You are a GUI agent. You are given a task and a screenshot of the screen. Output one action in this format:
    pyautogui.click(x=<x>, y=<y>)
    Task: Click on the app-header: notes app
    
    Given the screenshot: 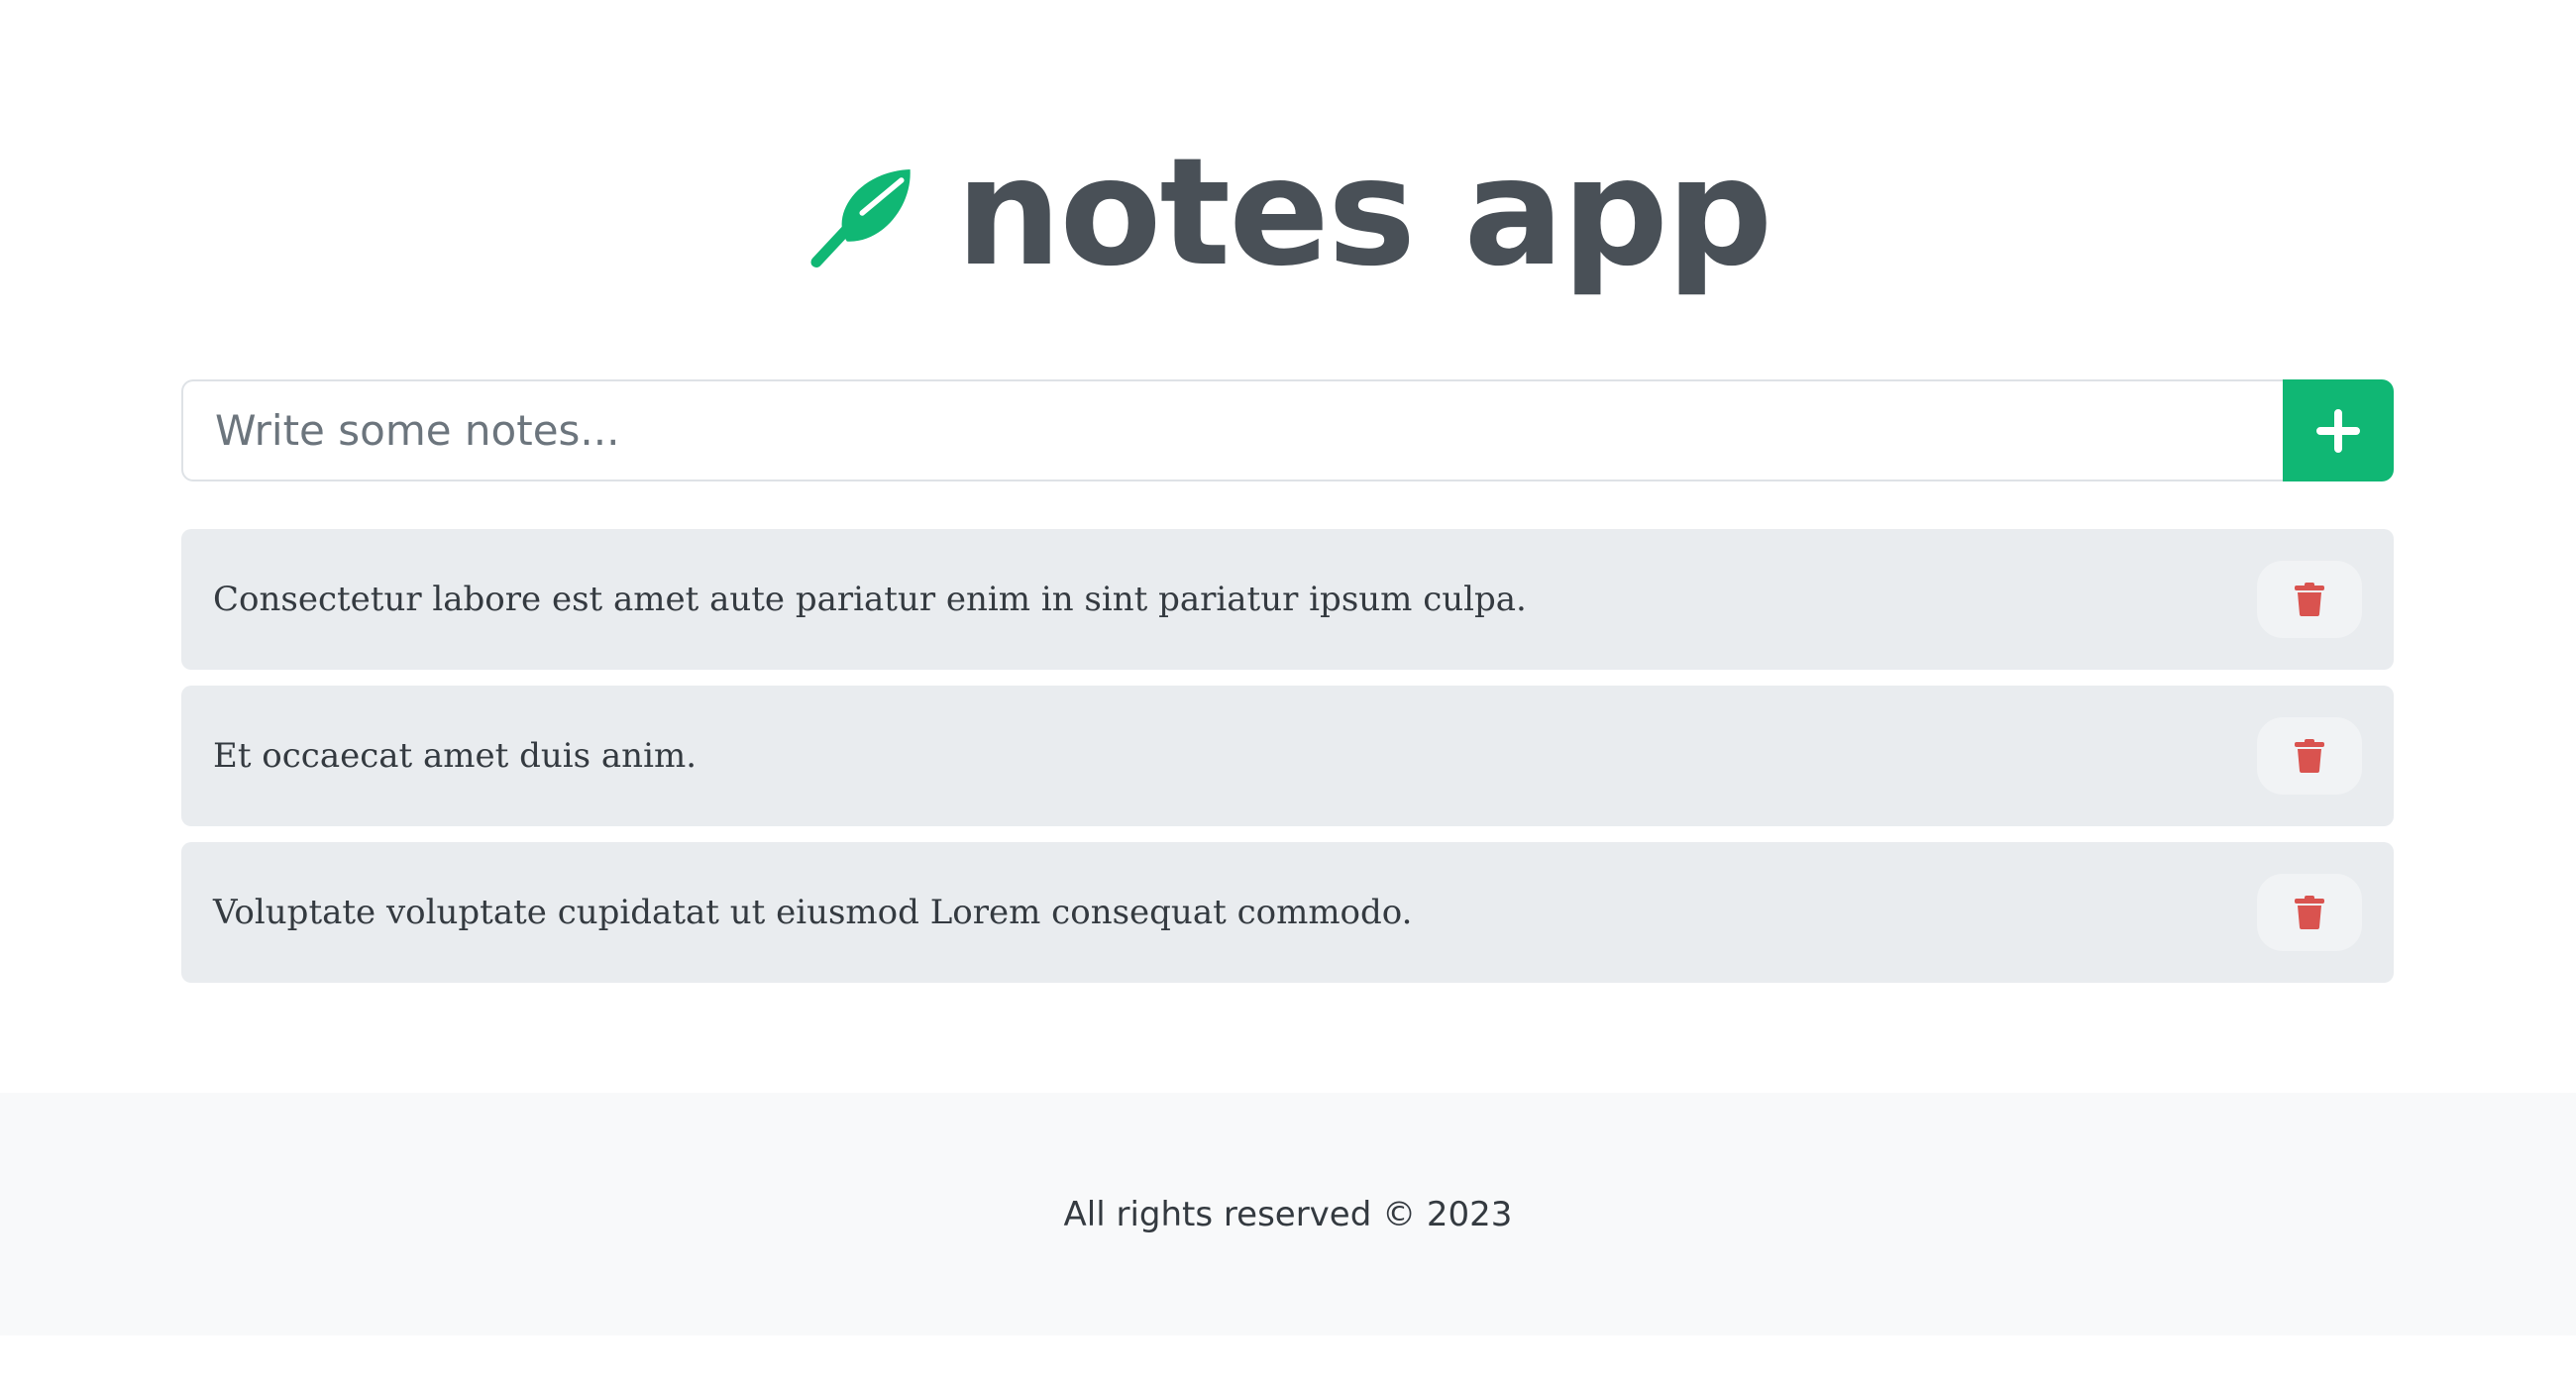 What is the action you would take?
    pyautogui.click(x=1288, y=213)
    